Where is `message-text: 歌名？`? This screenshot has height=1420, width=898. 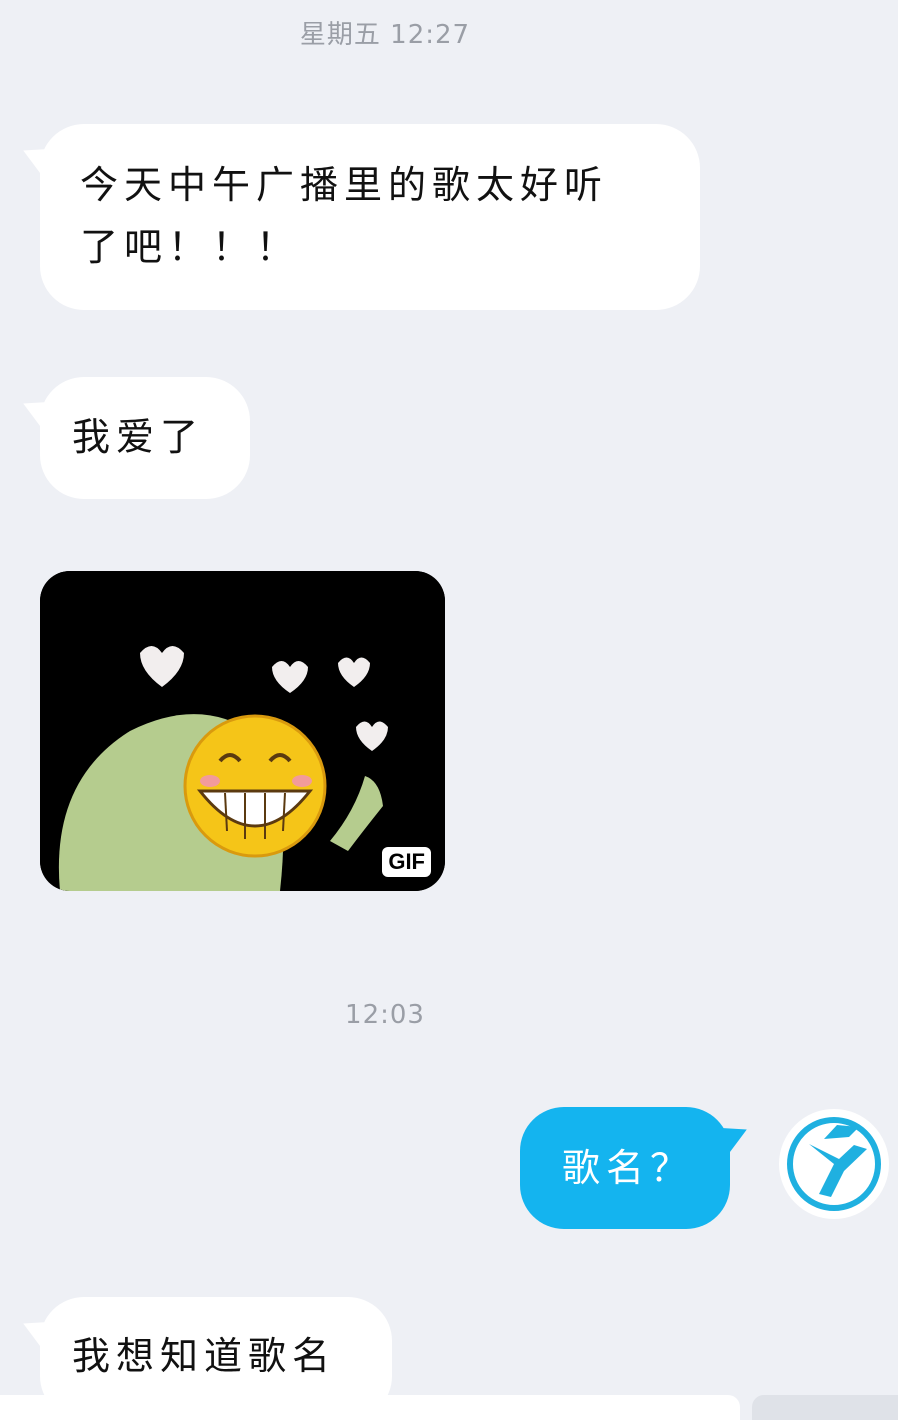
message-text: 歌名？ is located at coordinates (628, 1168).